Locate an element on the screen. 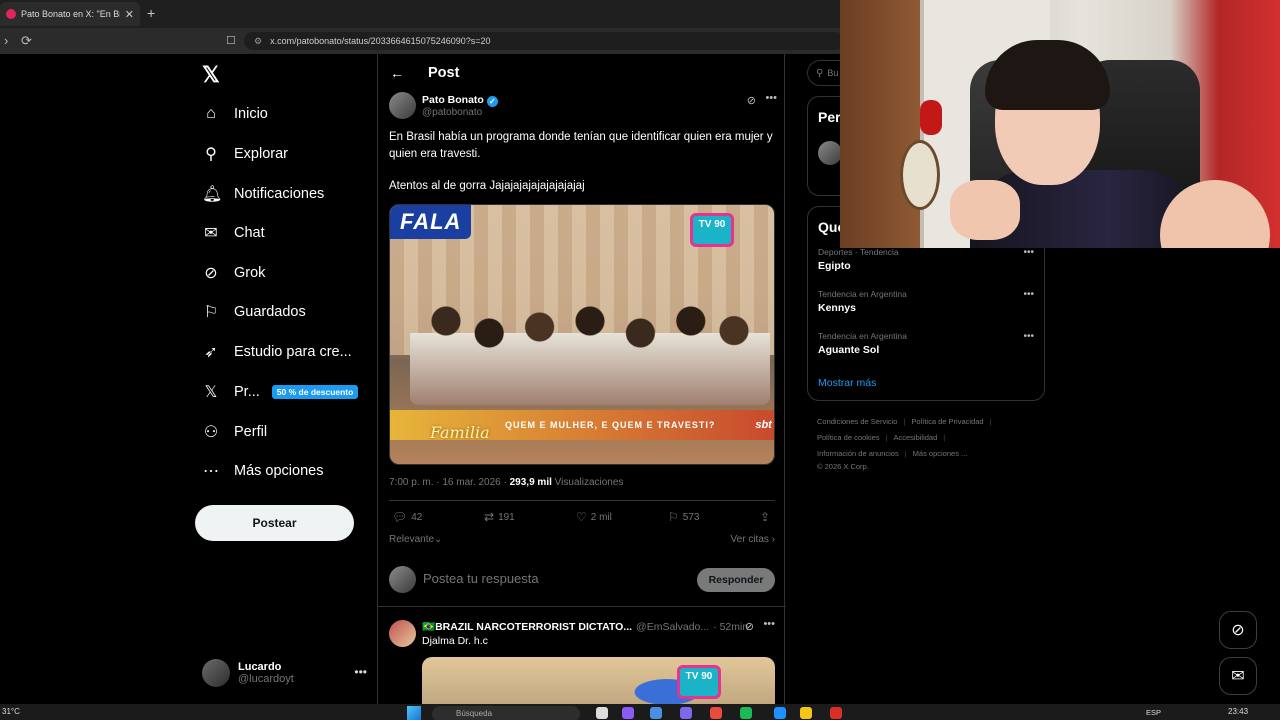  language-indicator: ESP is located at coordinates (1153, 712).